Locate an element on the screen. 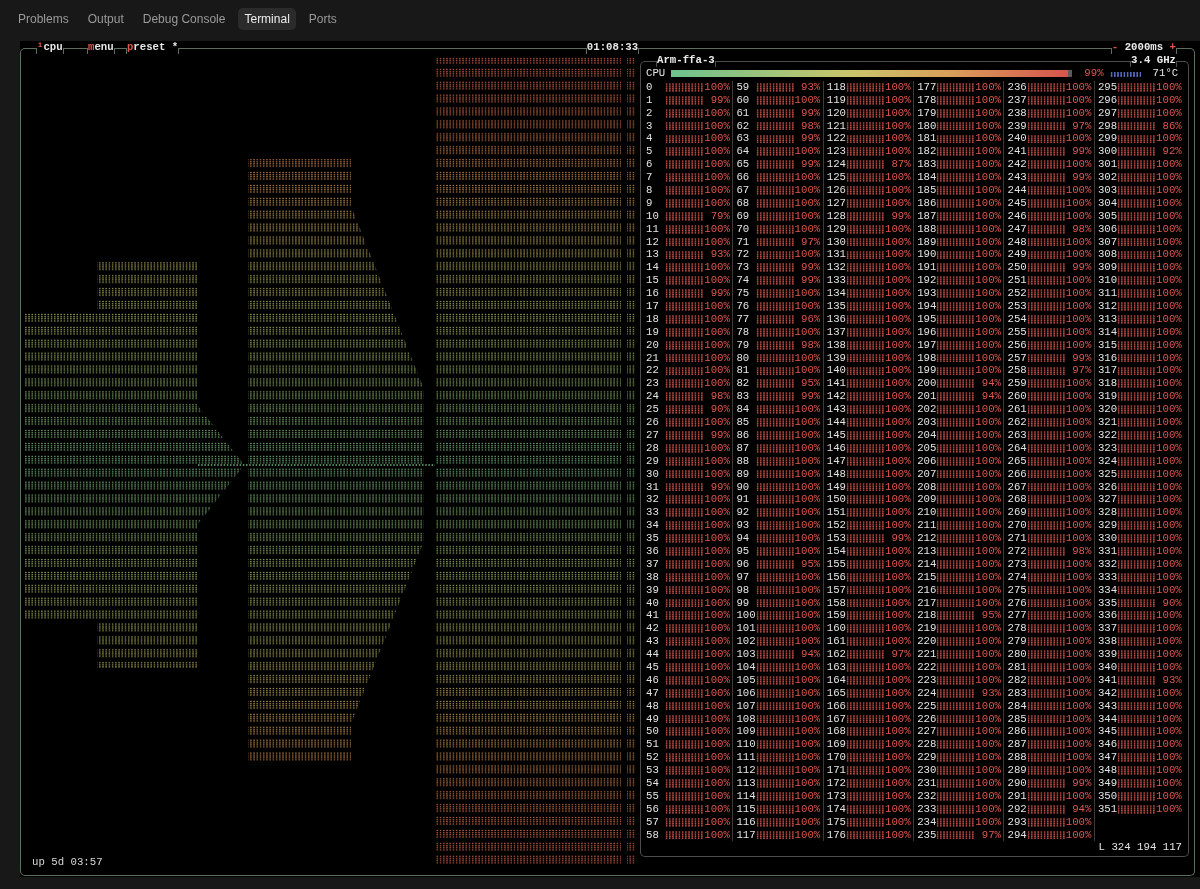 The height and width of the screenshot is (889, 1200). panel-tab: Ports is located at coordinates (323, 19).